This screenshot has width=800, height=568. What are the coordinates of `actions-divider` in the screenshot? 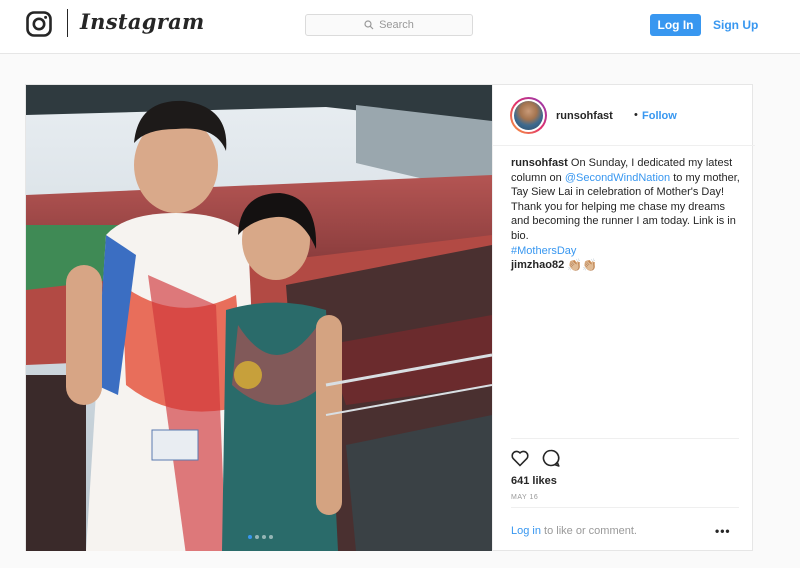 It's located at (625, 438).